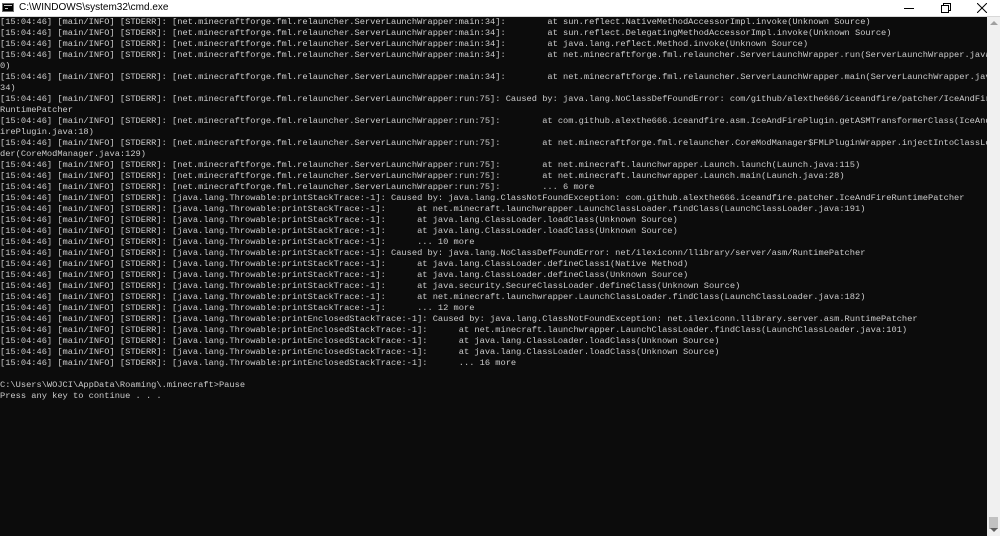 The height and width of the screenshot is (536, 1000). What do you see at coordinates (94, 7) in the screenshot?
I see `window-title: C:\WINDOWS\system32\cmd.exe` at bounding box center [94, 7].